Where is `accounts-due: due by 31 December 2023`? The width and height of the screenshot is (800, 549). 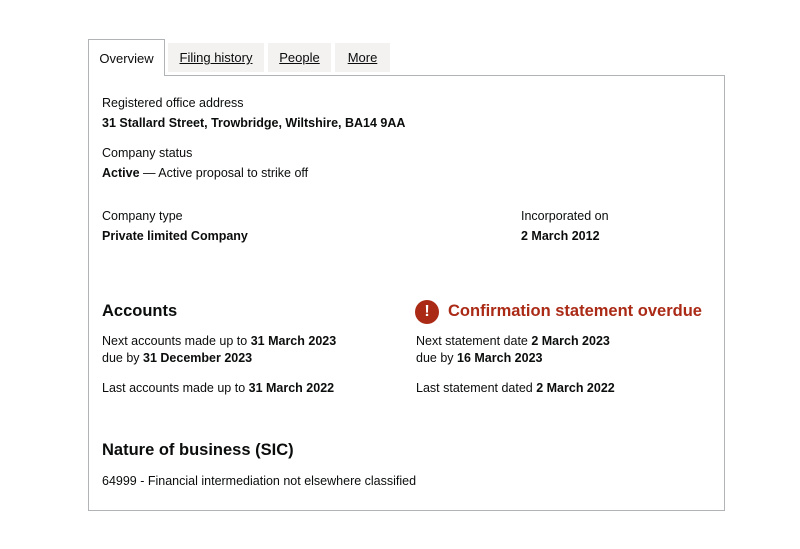 accounts-due: due by 31 December 2023 is located at coordinates (177, 358).